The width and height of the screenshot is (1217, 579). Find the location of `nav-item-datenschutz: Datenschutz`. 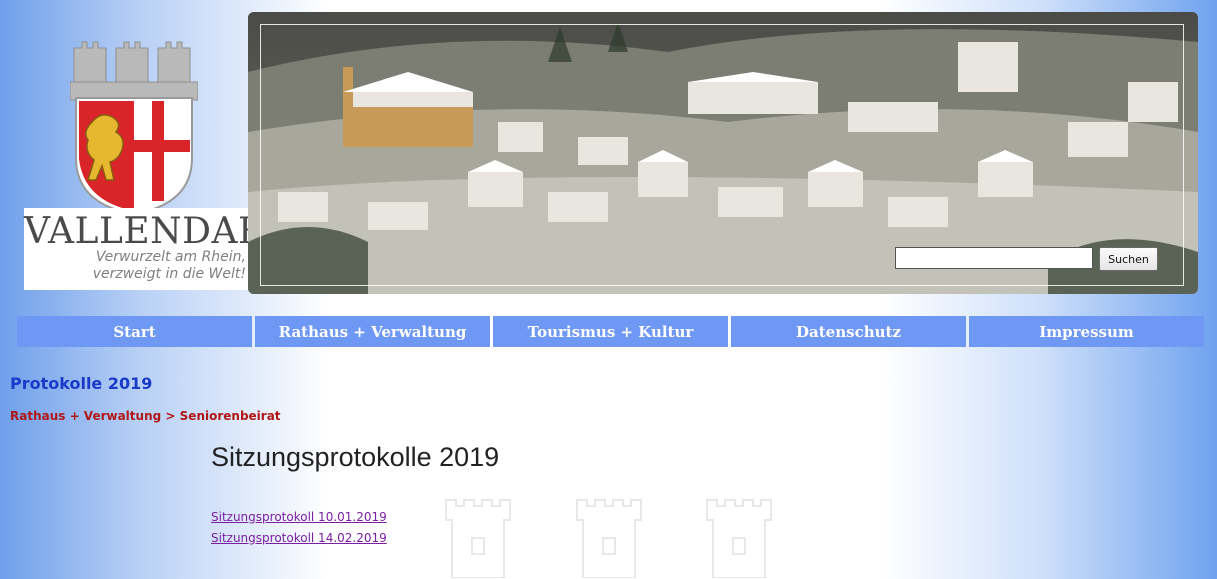

nav-item-datenschutz: Datenschutz is located at coordinates (848, 331).